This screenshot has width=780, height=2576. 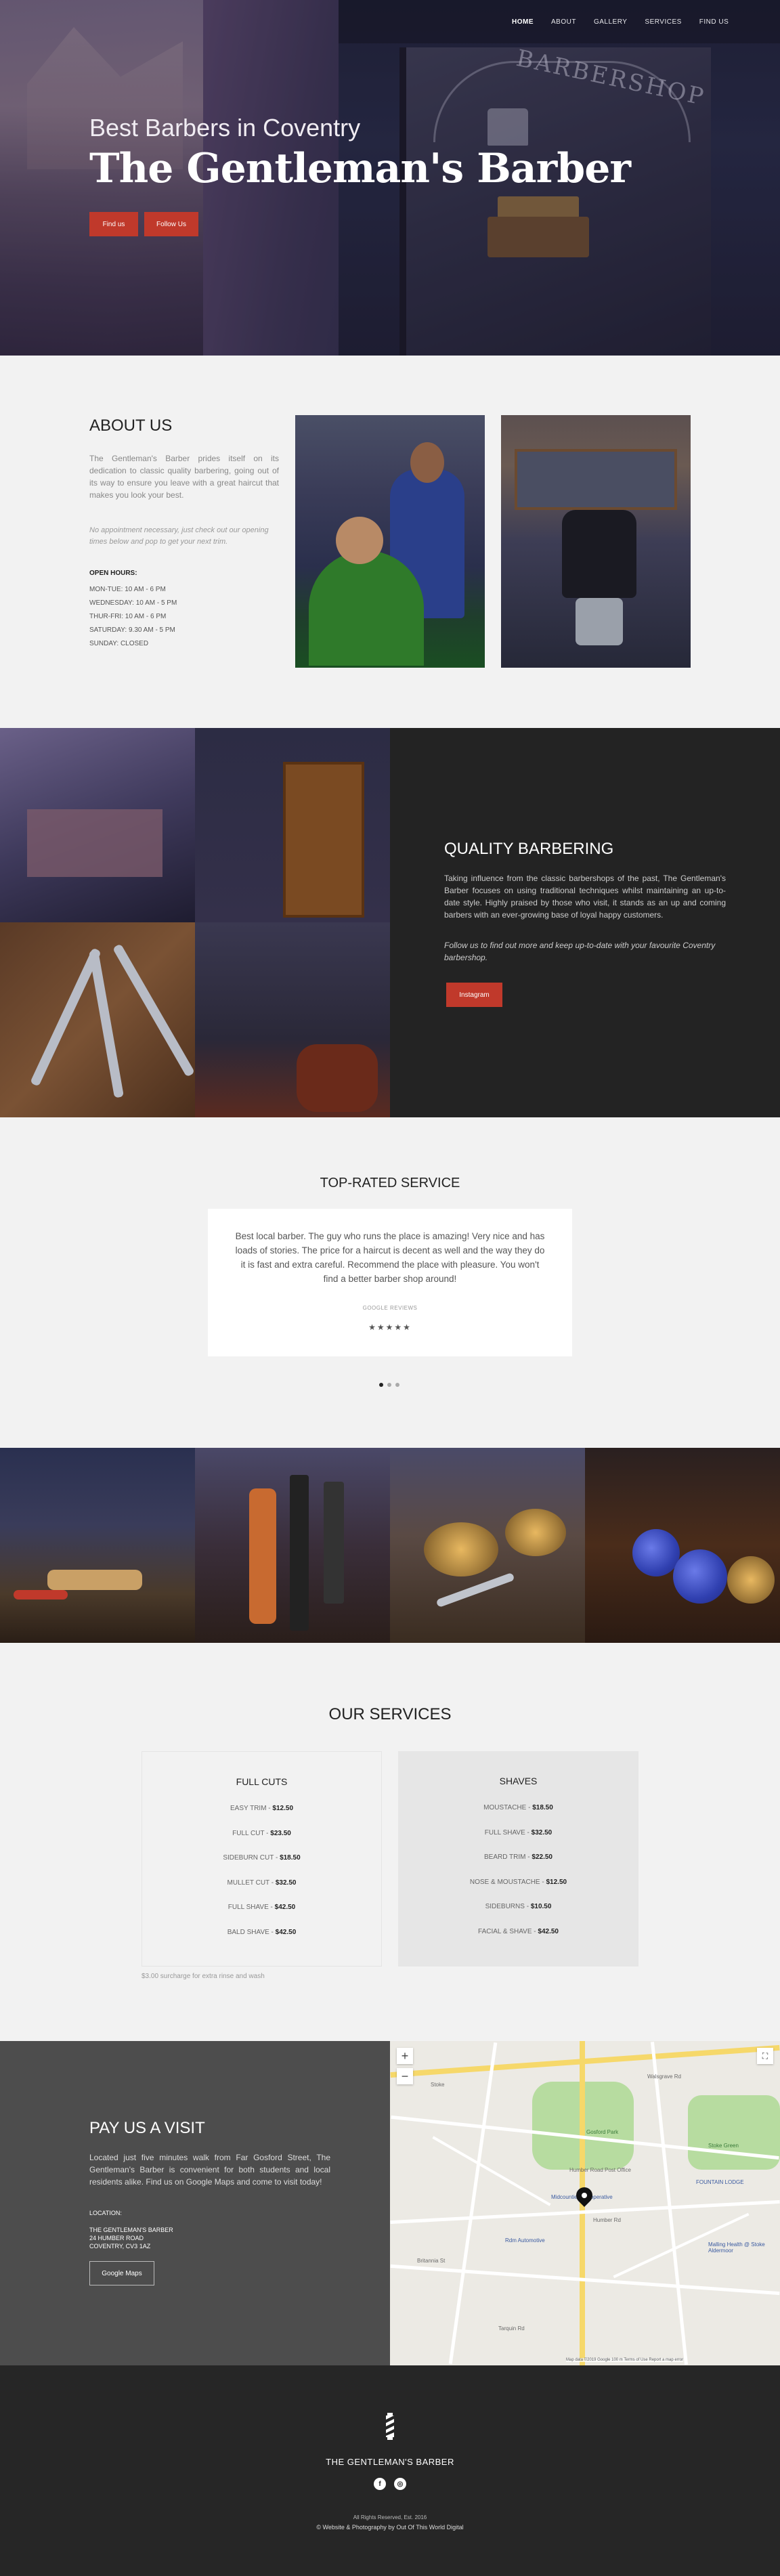 I want to click on price-item: NOSE & MOUSTACHE - $12.50, so click(x=518, y=1882).